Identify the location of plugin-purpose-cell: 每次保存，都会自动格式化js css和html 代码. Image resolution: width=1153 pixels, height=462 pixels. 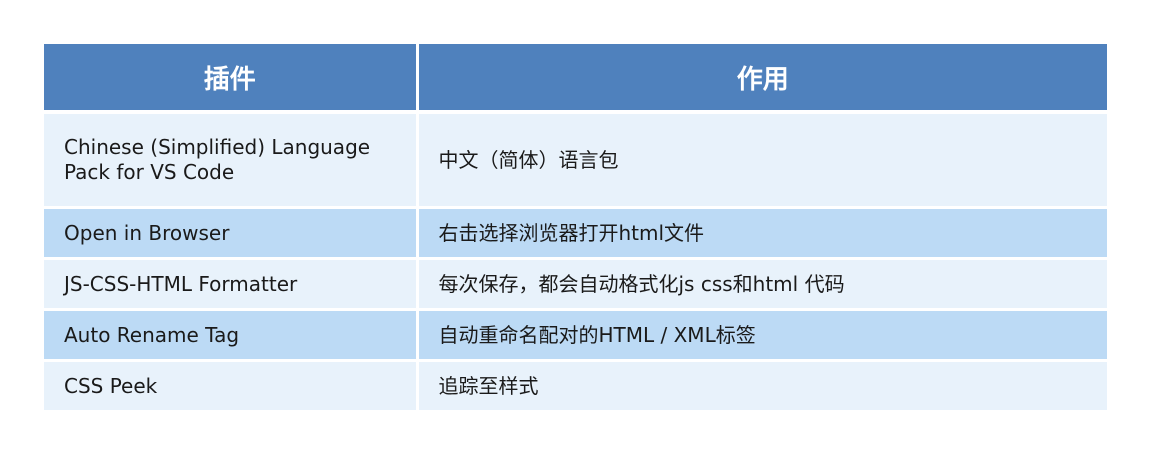
(762, 284).